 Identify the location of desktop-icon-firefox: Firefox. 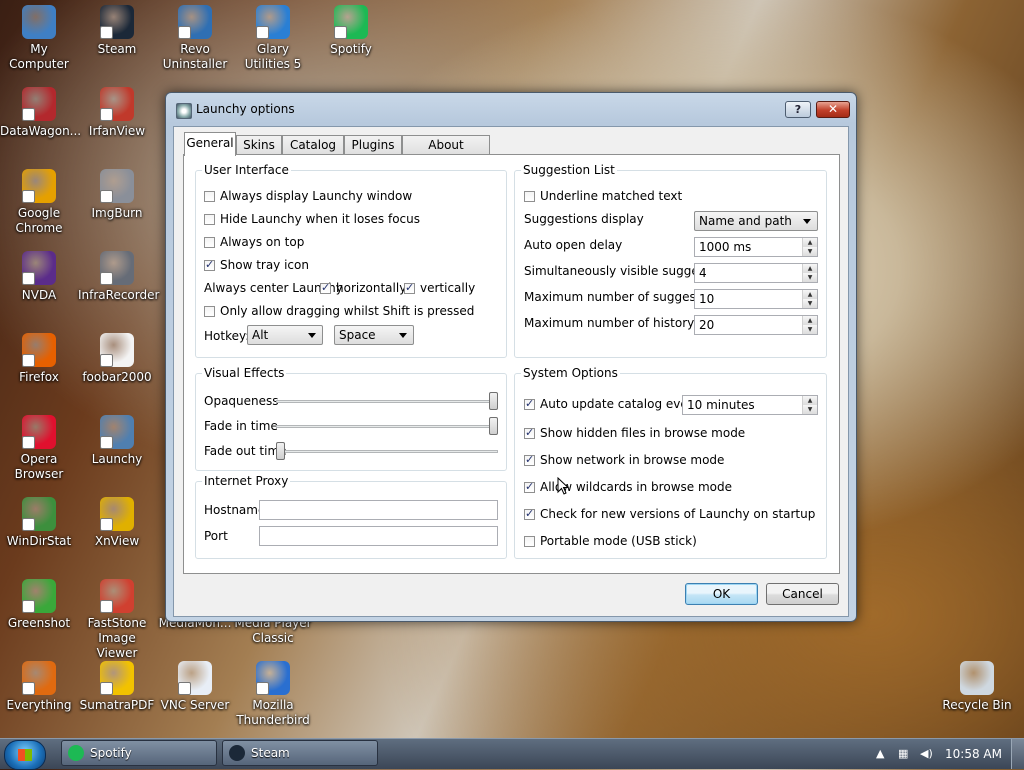
(39, 359).